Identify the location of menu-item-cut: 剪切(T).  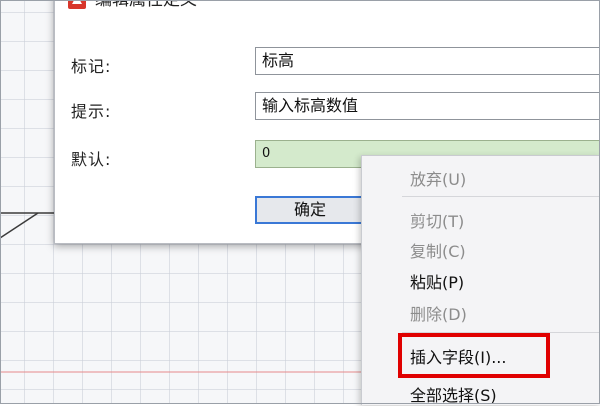
(437, 220).